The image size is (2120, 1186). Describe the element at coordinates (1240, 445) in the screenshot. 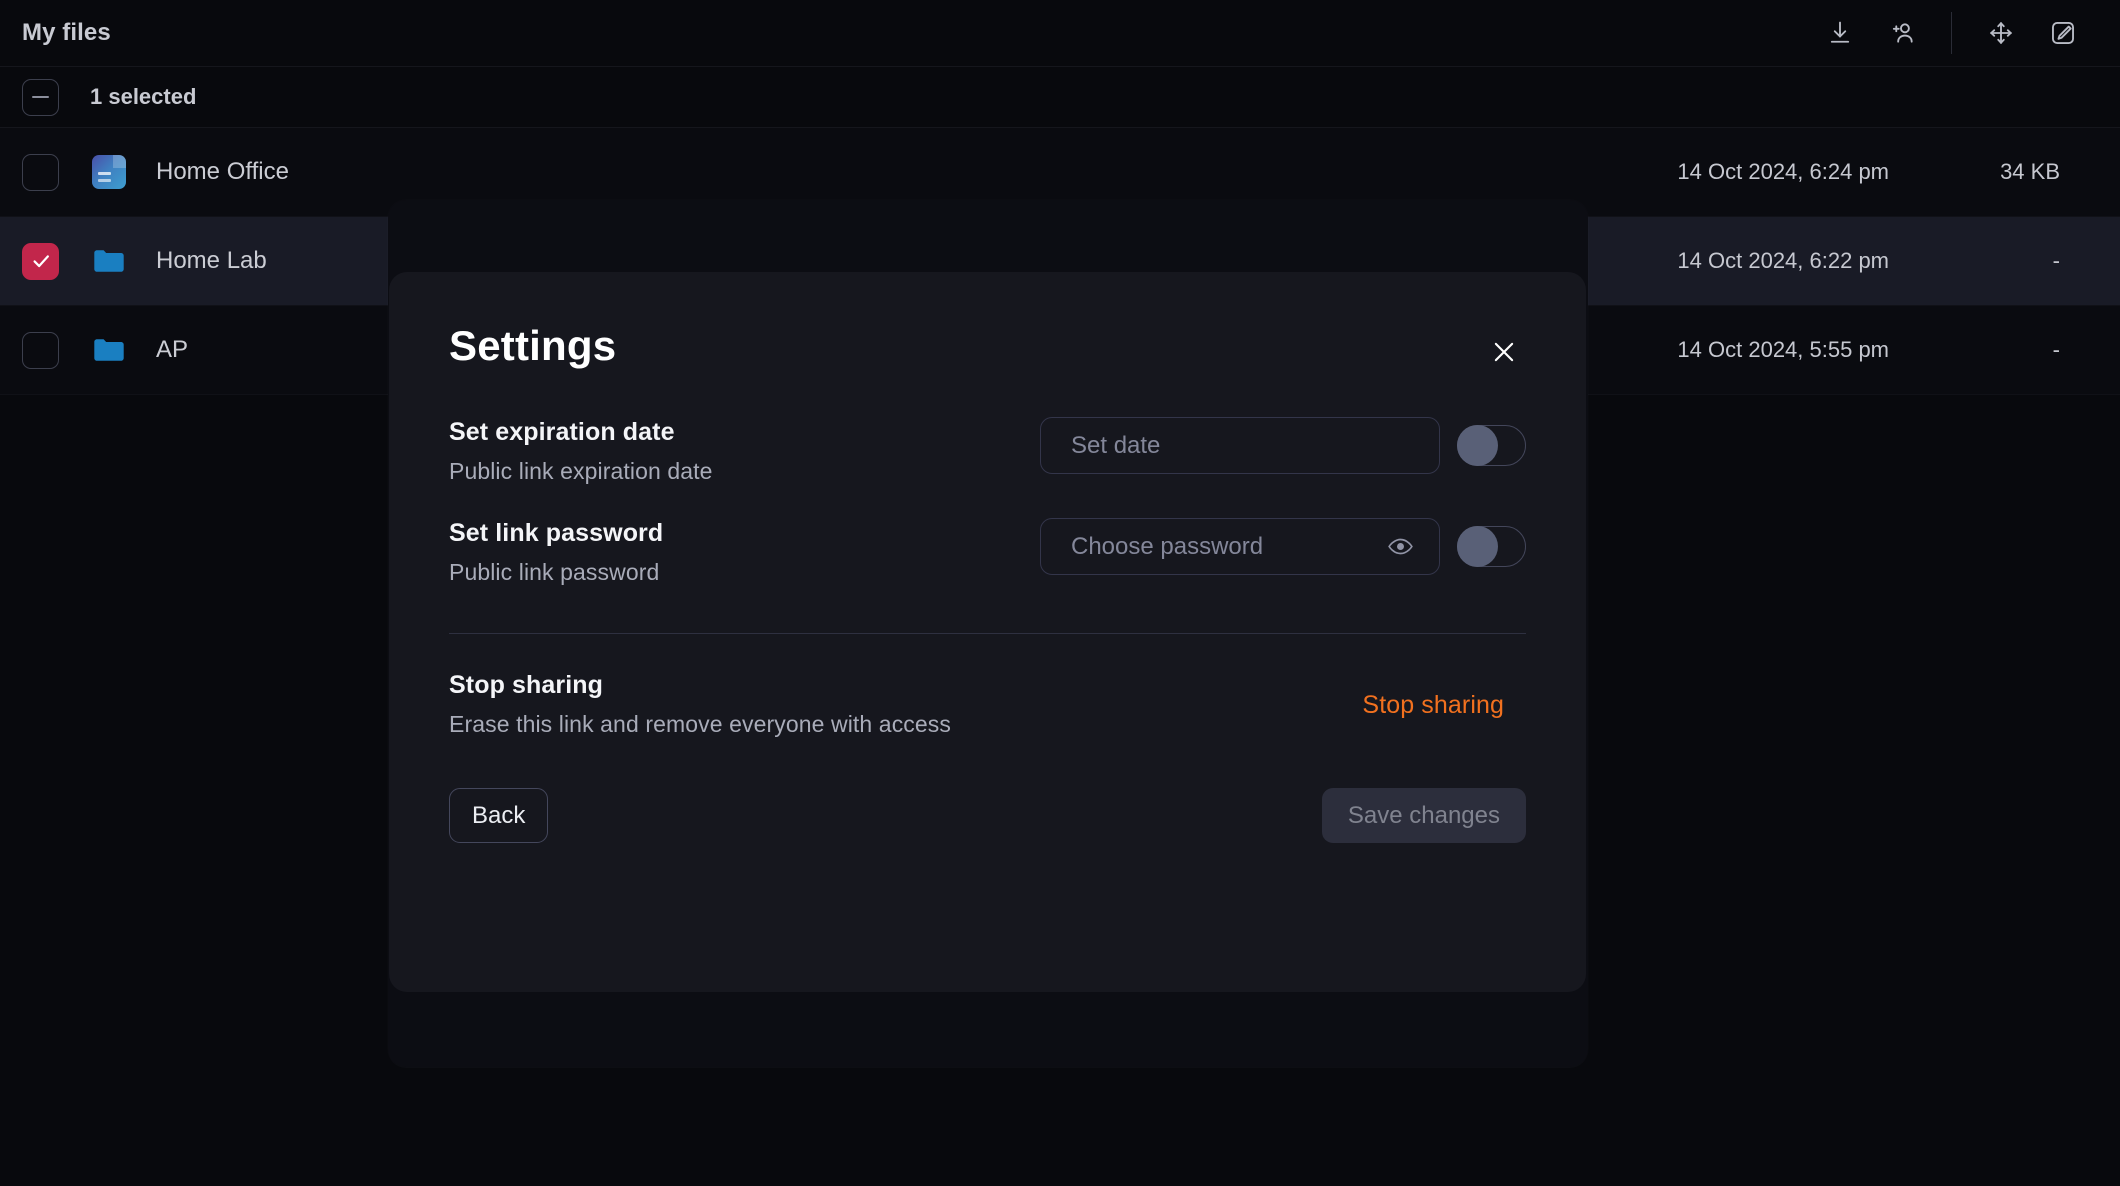

I see `expiration-date-input: Set date` at that location.